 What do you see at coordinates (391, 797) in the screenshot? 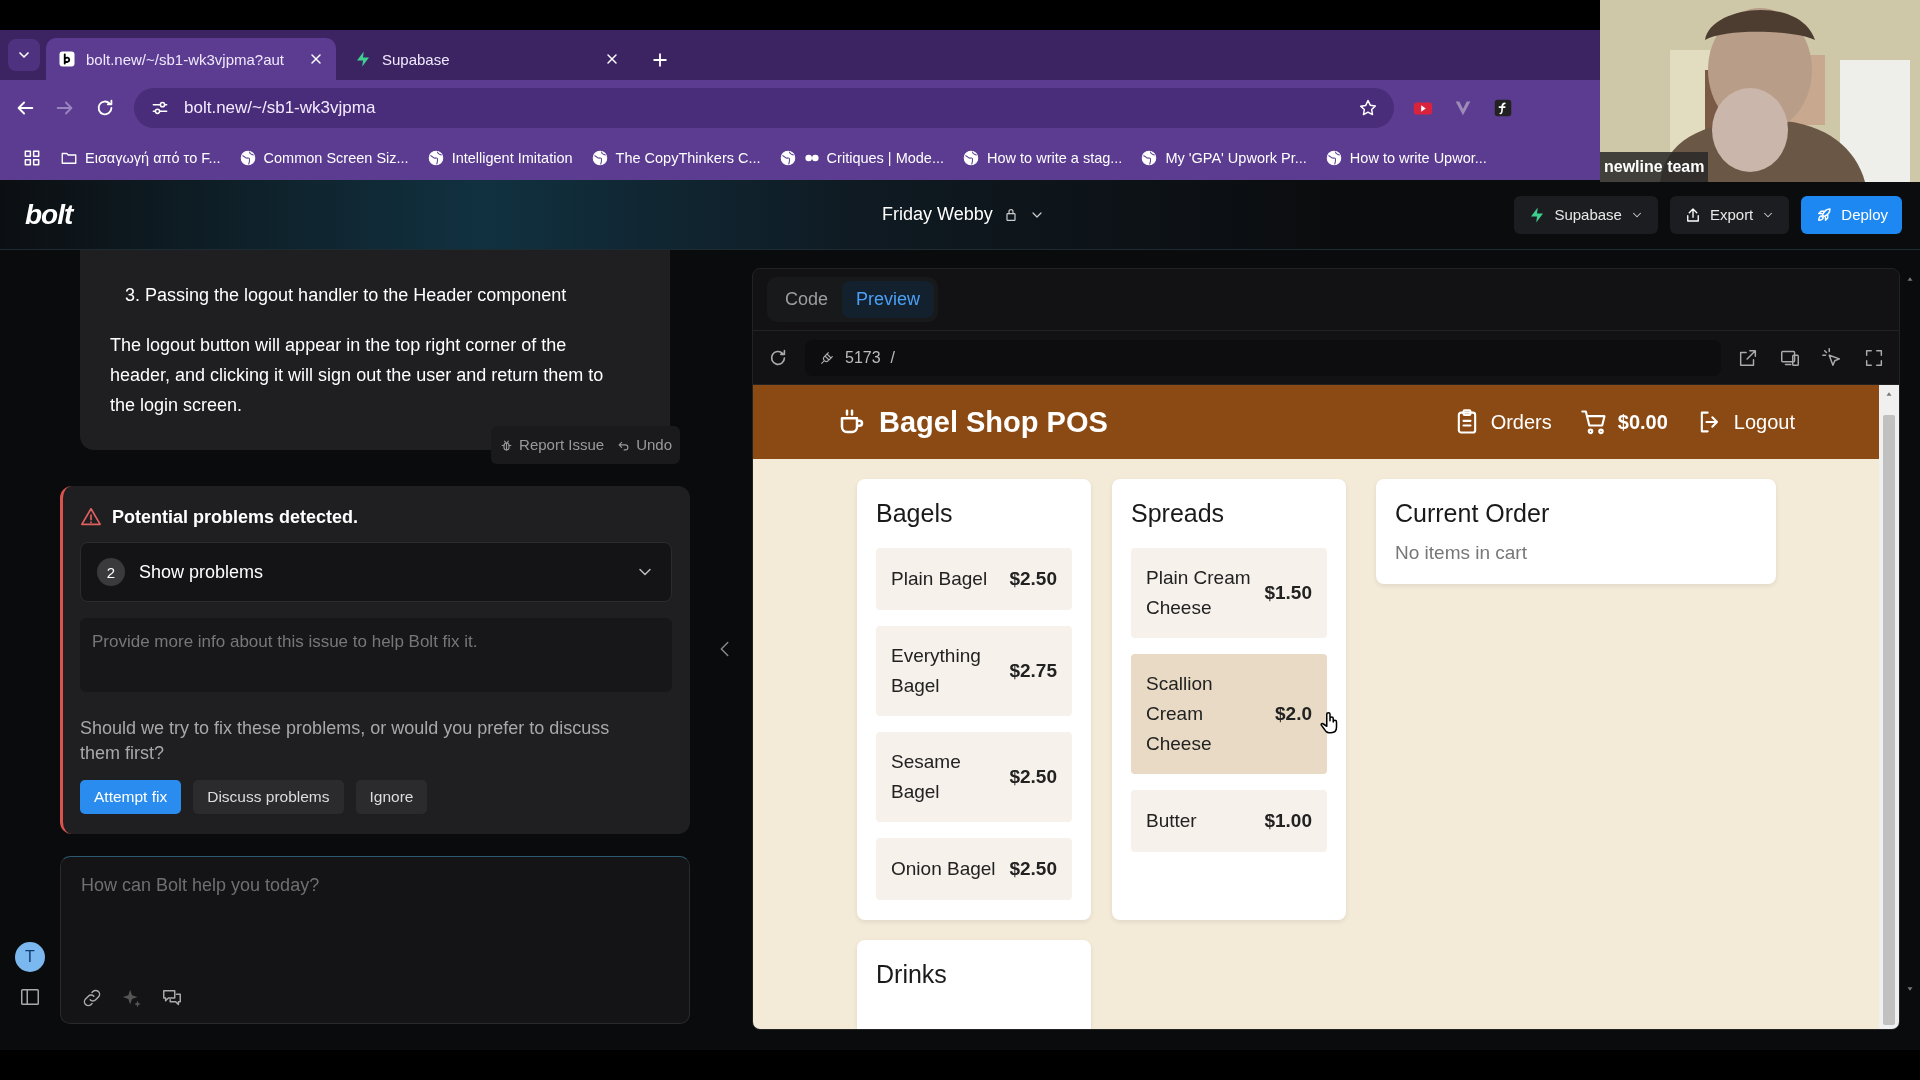
I see `action-button: Ignore` at bounding box center [391, 797].